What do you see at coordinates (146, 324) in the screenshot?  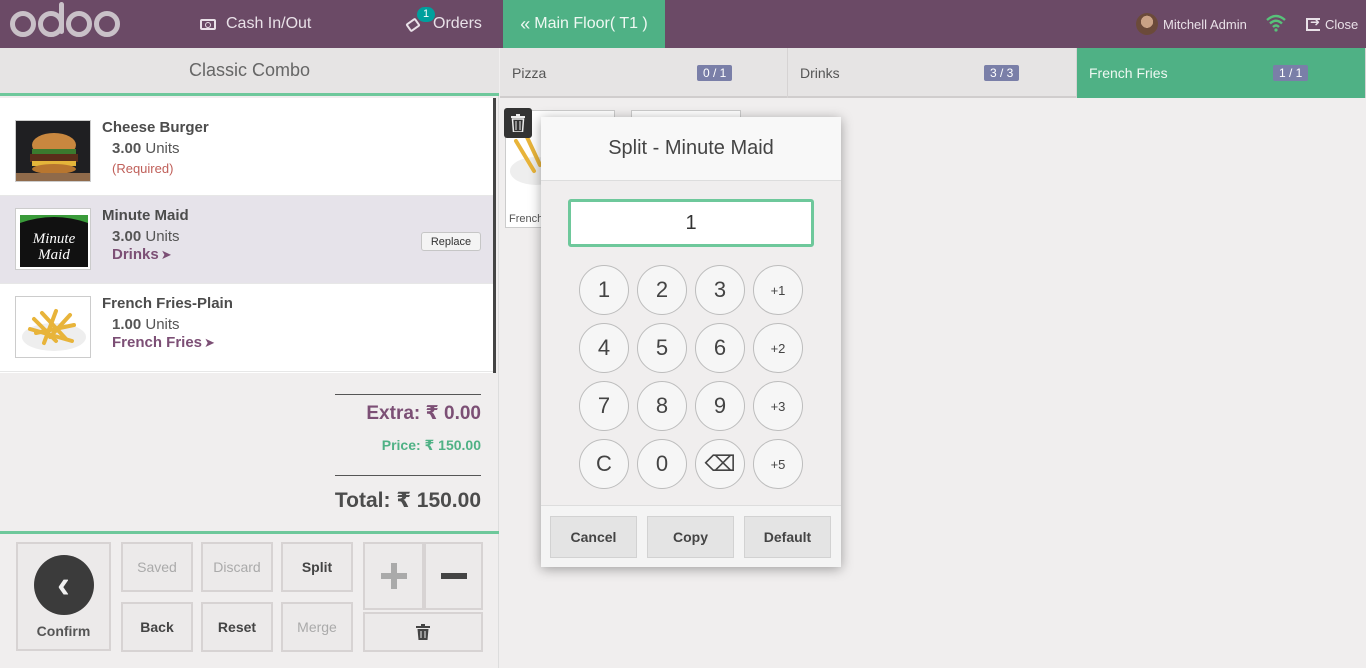 I see `line-qty: 1.00 Units` at bounding box center [146, 324].